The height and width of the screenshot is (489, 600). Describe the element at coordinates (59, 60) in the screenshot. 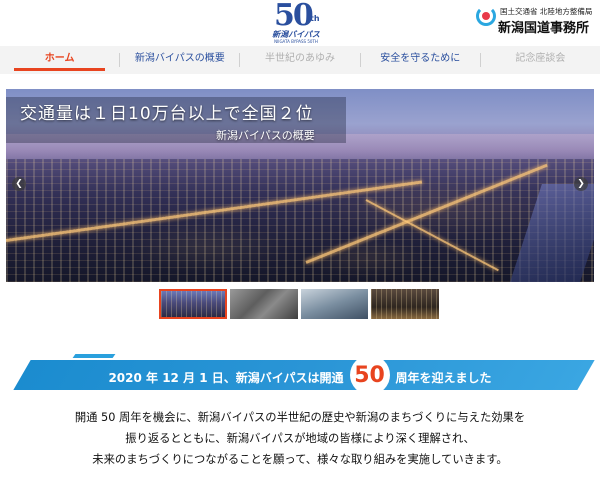

I see `nav-item-home: ホーム` at that location.